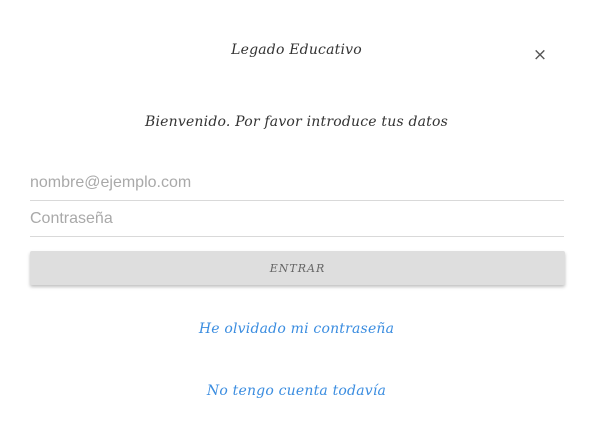 This screenshot has height=438, width=593. What do you see at coordinates (296, 50) in the screenshot?
I see `dialog-title: Legado Educativo` at bounding box center [296, 50].